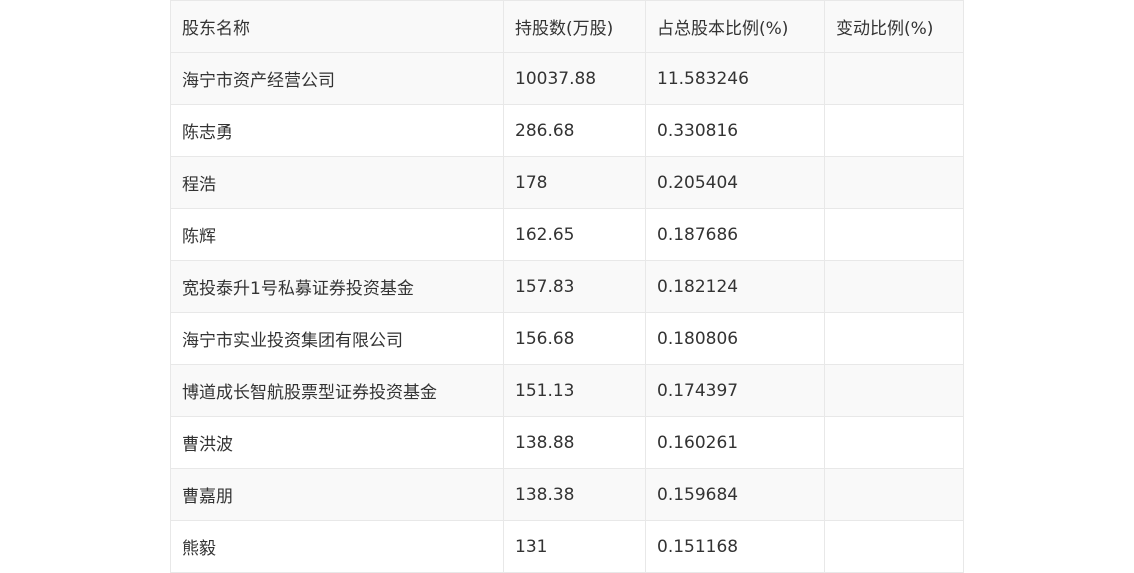  Describe the element at coordinates (574, 390) in the screenshot. I see `cell-shares-held: 151.13` at that location.